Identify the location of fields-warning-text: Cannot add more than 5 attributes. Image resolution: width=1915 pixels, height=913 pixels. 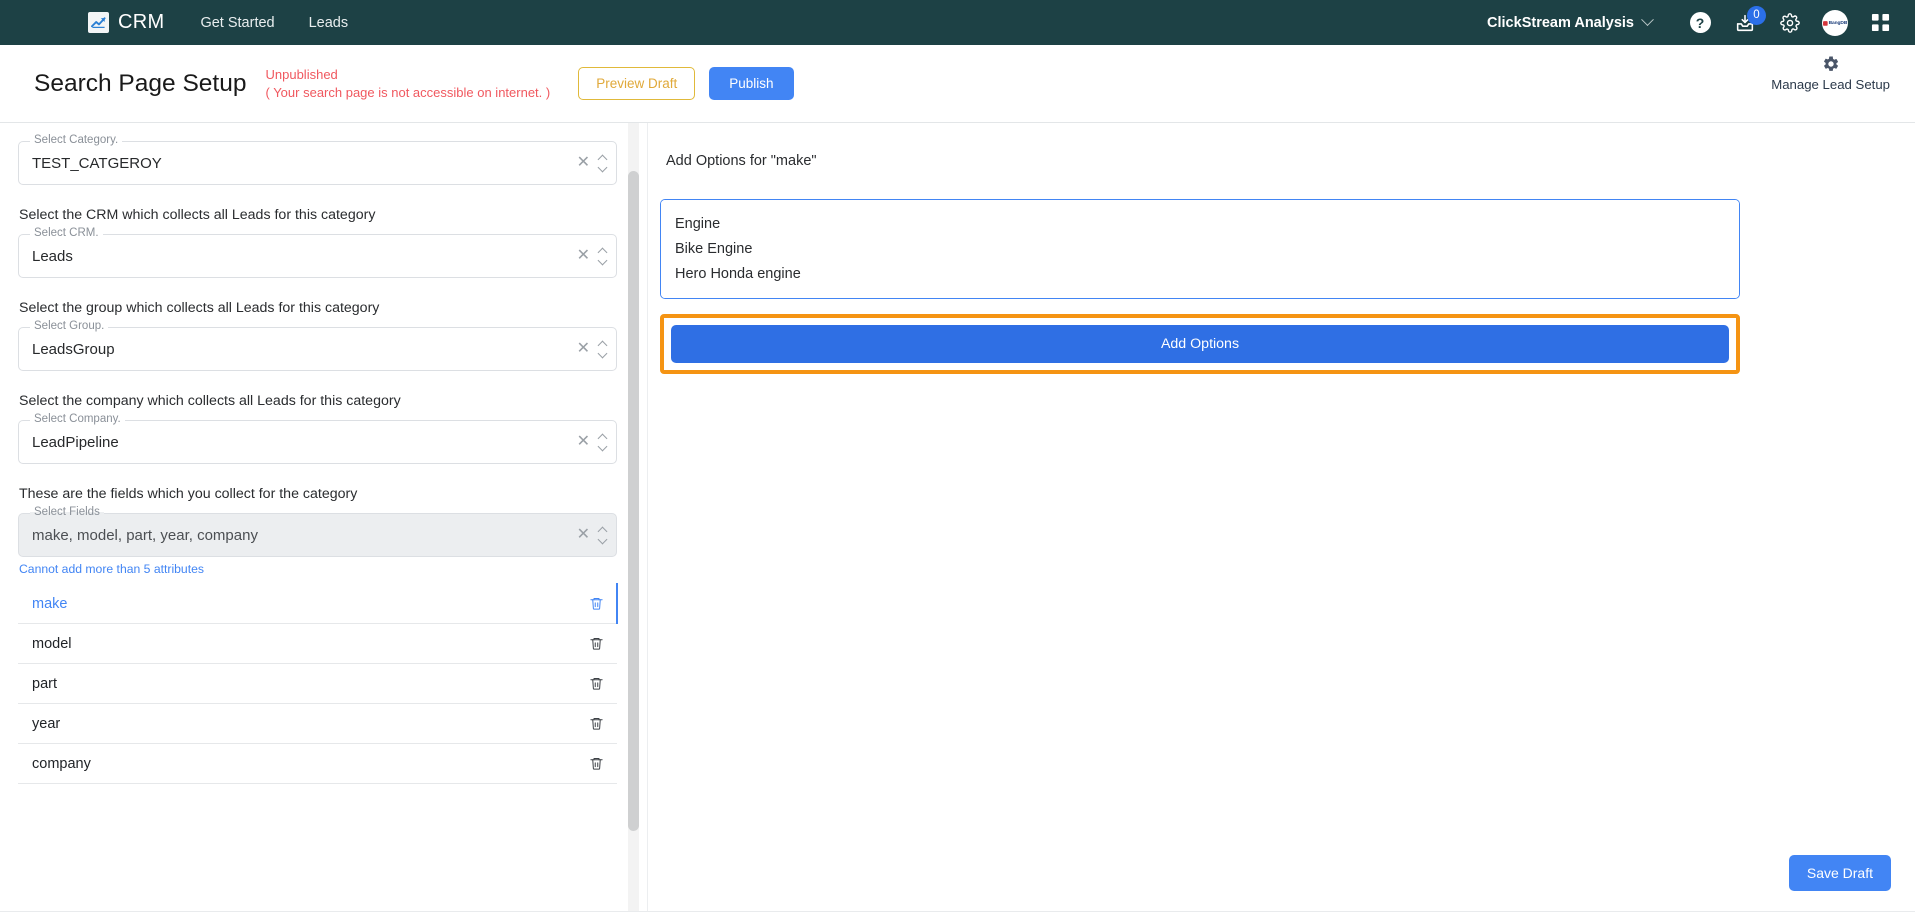
(111, 569).